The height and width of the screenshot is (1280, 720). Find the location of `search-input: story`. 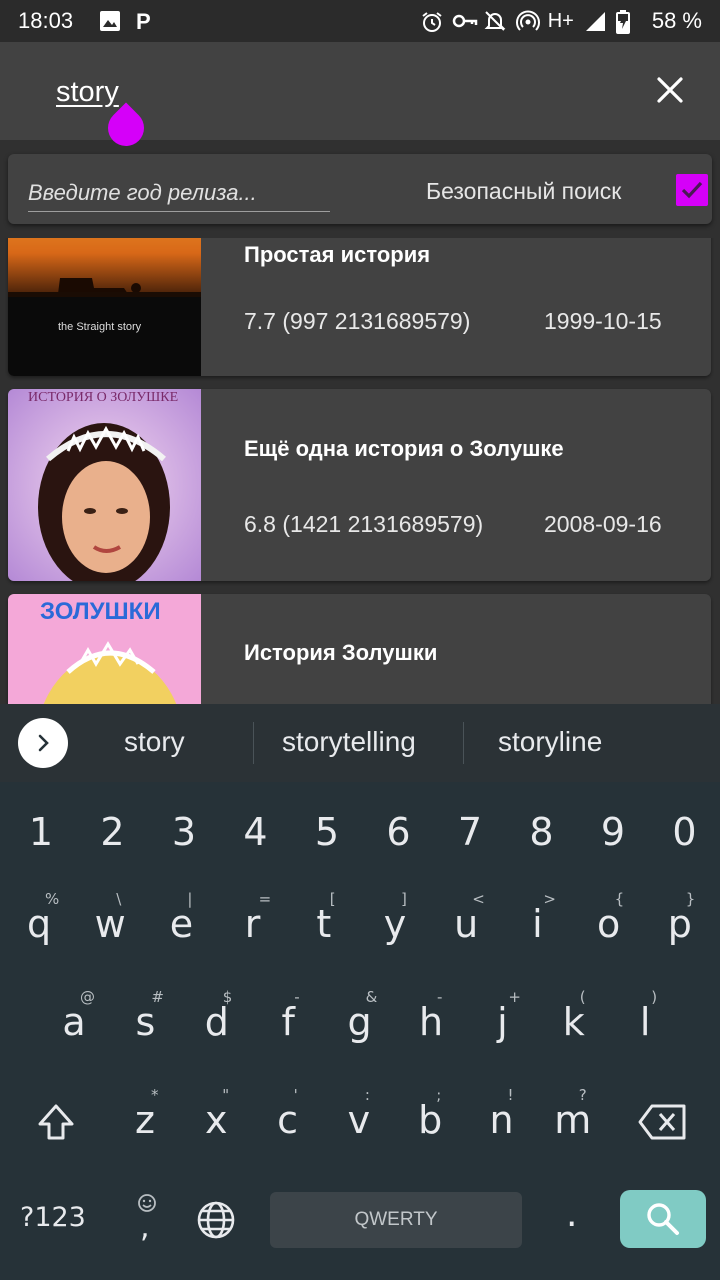

search-input: story is located at coordinates (87, 92).